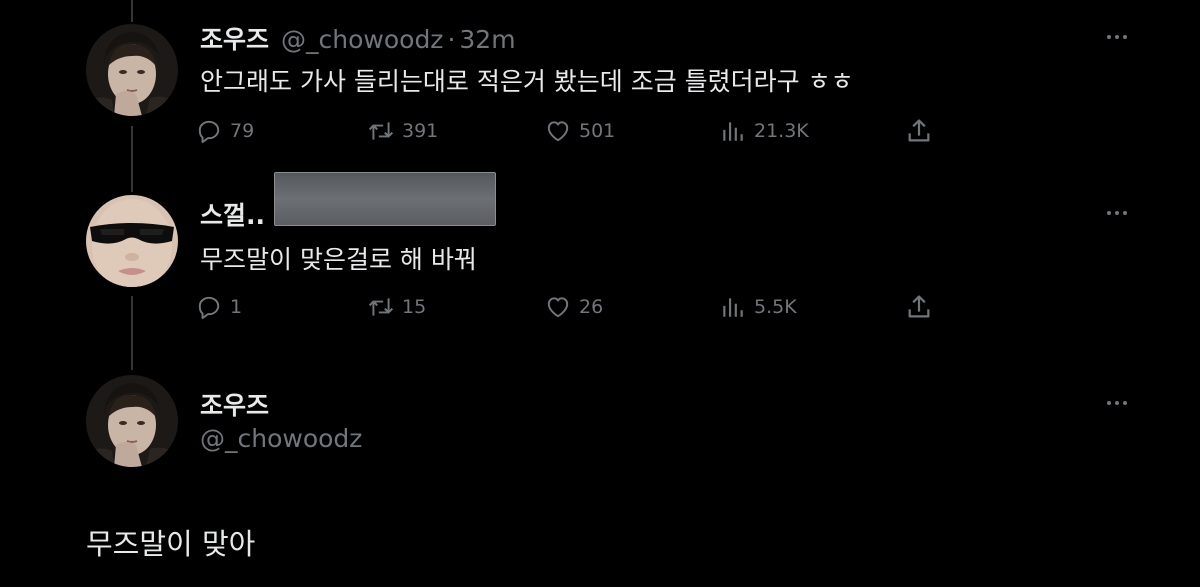 This screenshot has height=587, width=1200. I want to click on tweet-text: 안그래도 가사 들리는대로 적은거 봤는데 조금 틀렸더라구 ㅎㅎ, so click(527, 81).